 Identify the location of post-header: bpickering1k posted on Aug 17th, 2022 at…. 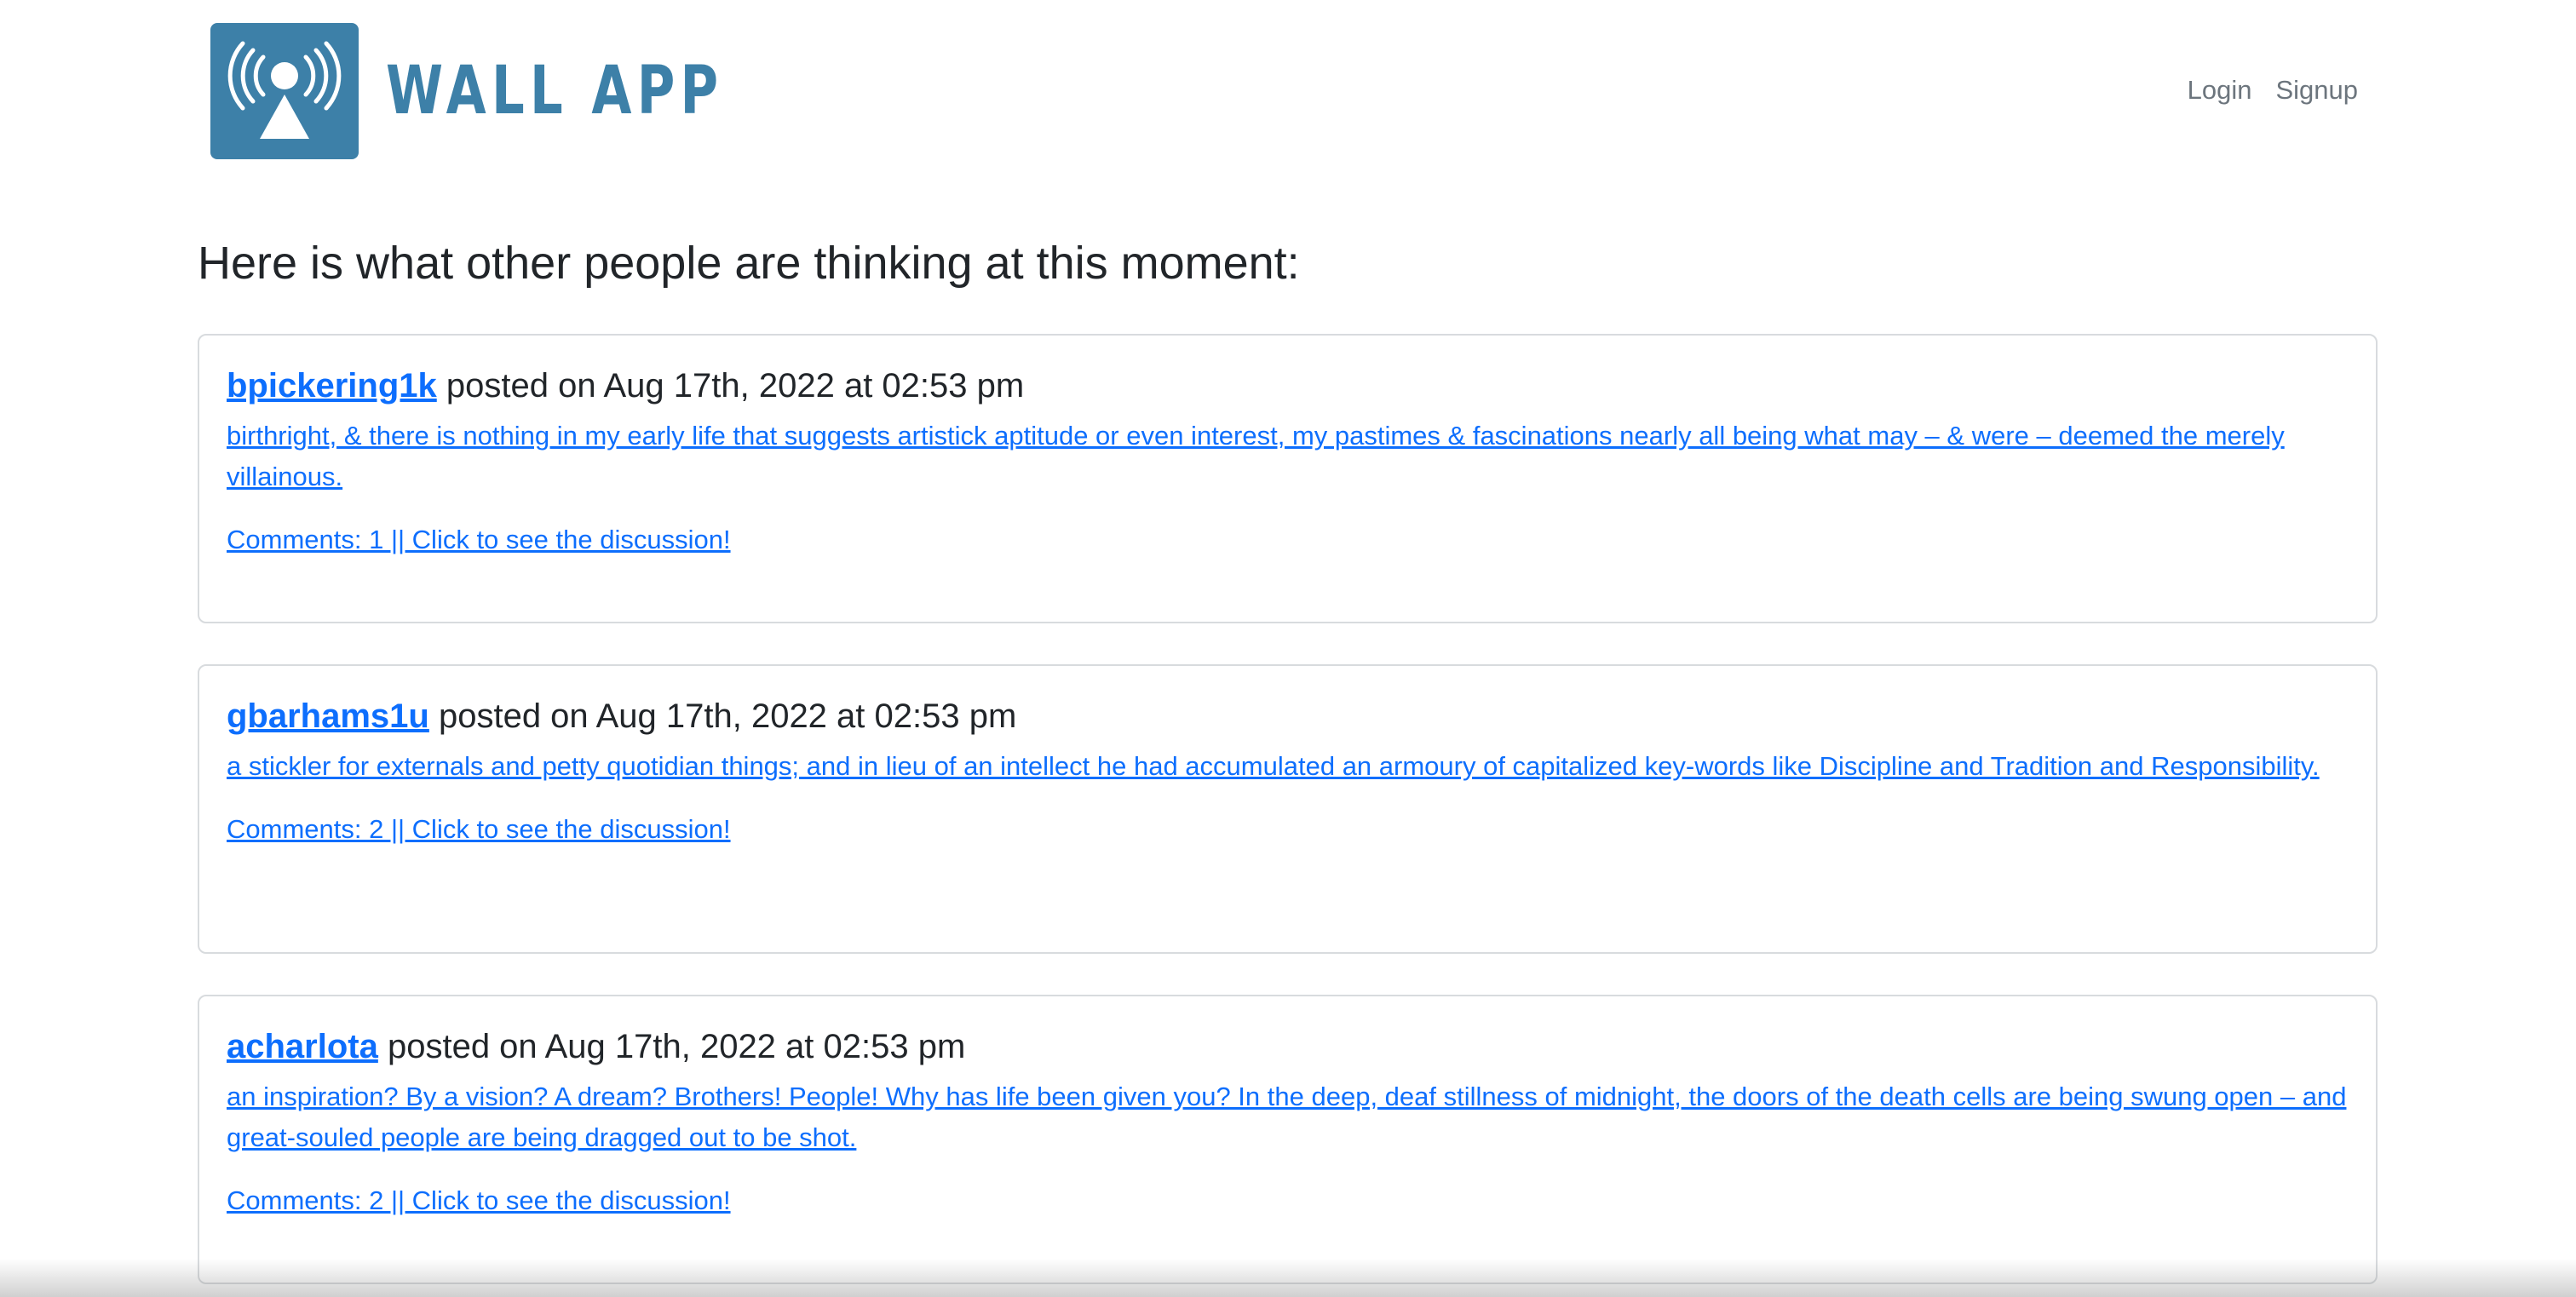
(1288, 385).